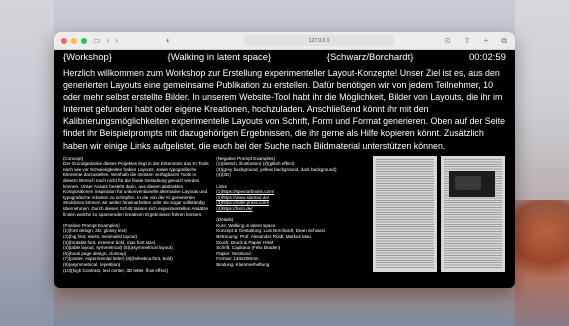 This screenshot has height=326, width=569. Describe the element at coordinates (168, 40) in the screenshot. I see `privacy-shield-icon: ◐` at that location.